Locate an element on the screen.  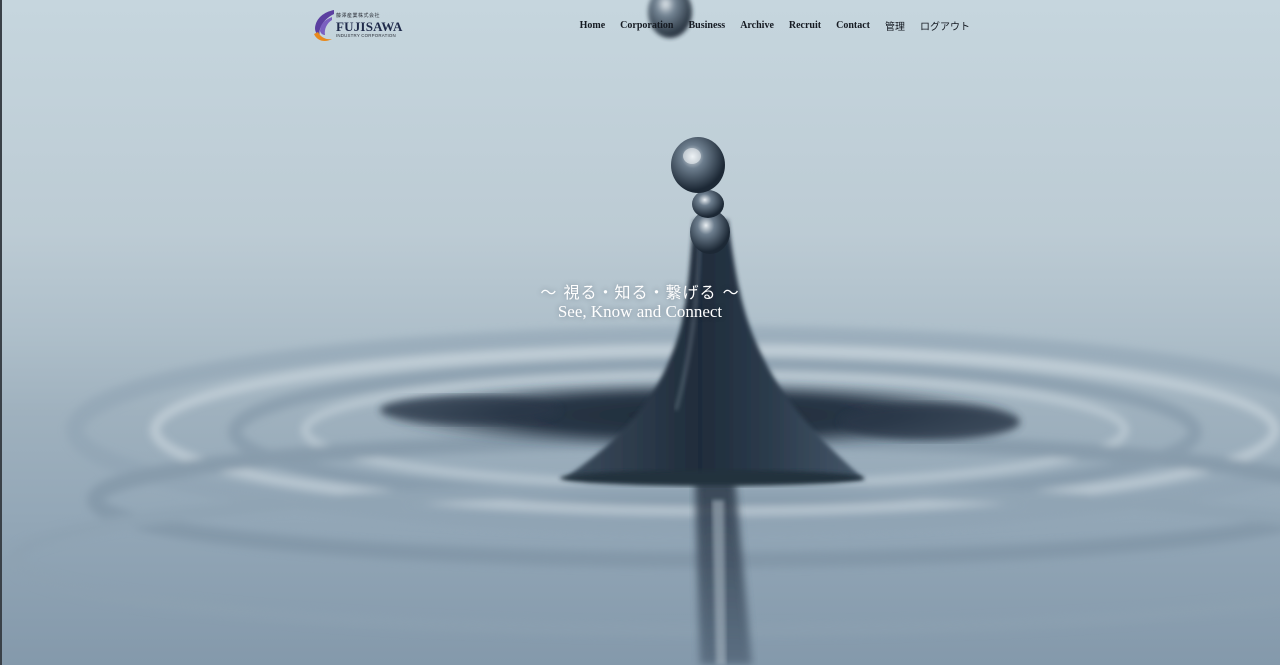
company-logo: 藤澤産業株式会社 FUJISAWA INDUSTRY CORPORATION is located at coordinates (356, 26).